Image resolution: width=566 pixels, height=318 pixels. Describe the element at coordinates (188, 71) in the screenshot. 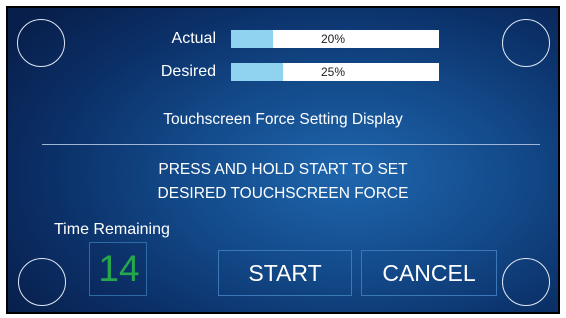

I see `desired-label: Desired` at that location.